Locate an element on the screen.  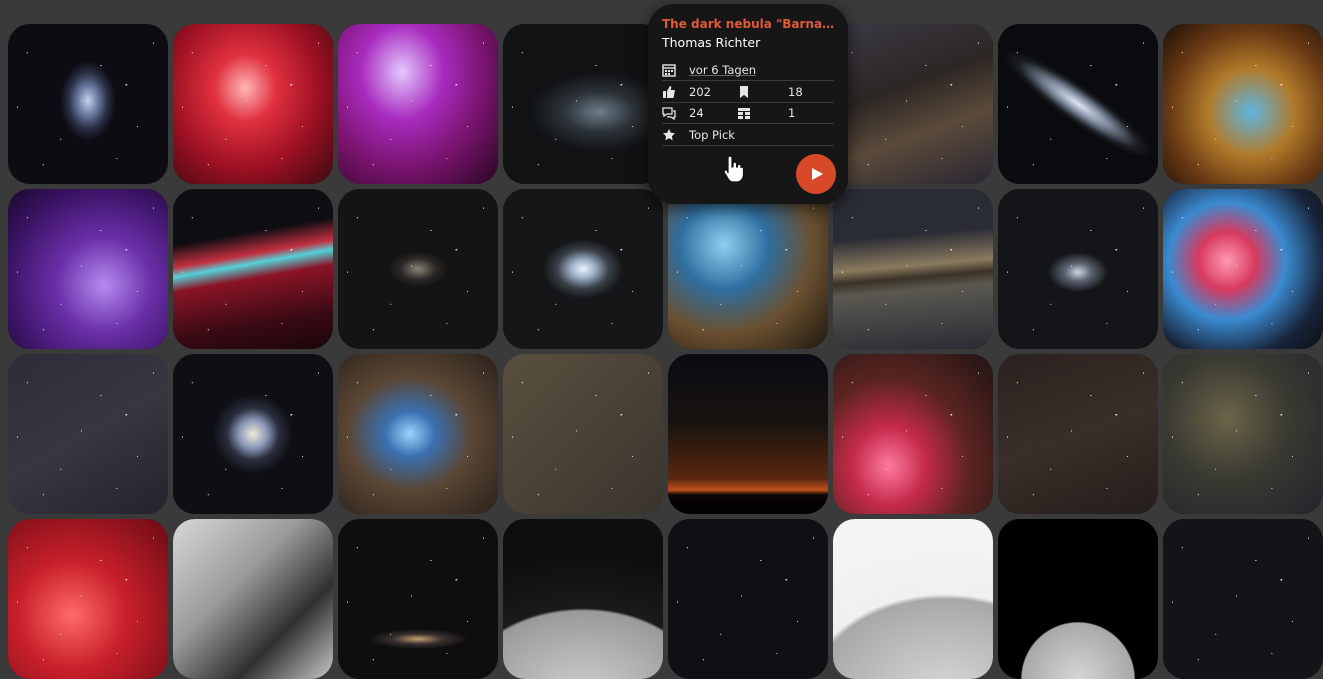
play-icon is located at coordinates (817, 174).